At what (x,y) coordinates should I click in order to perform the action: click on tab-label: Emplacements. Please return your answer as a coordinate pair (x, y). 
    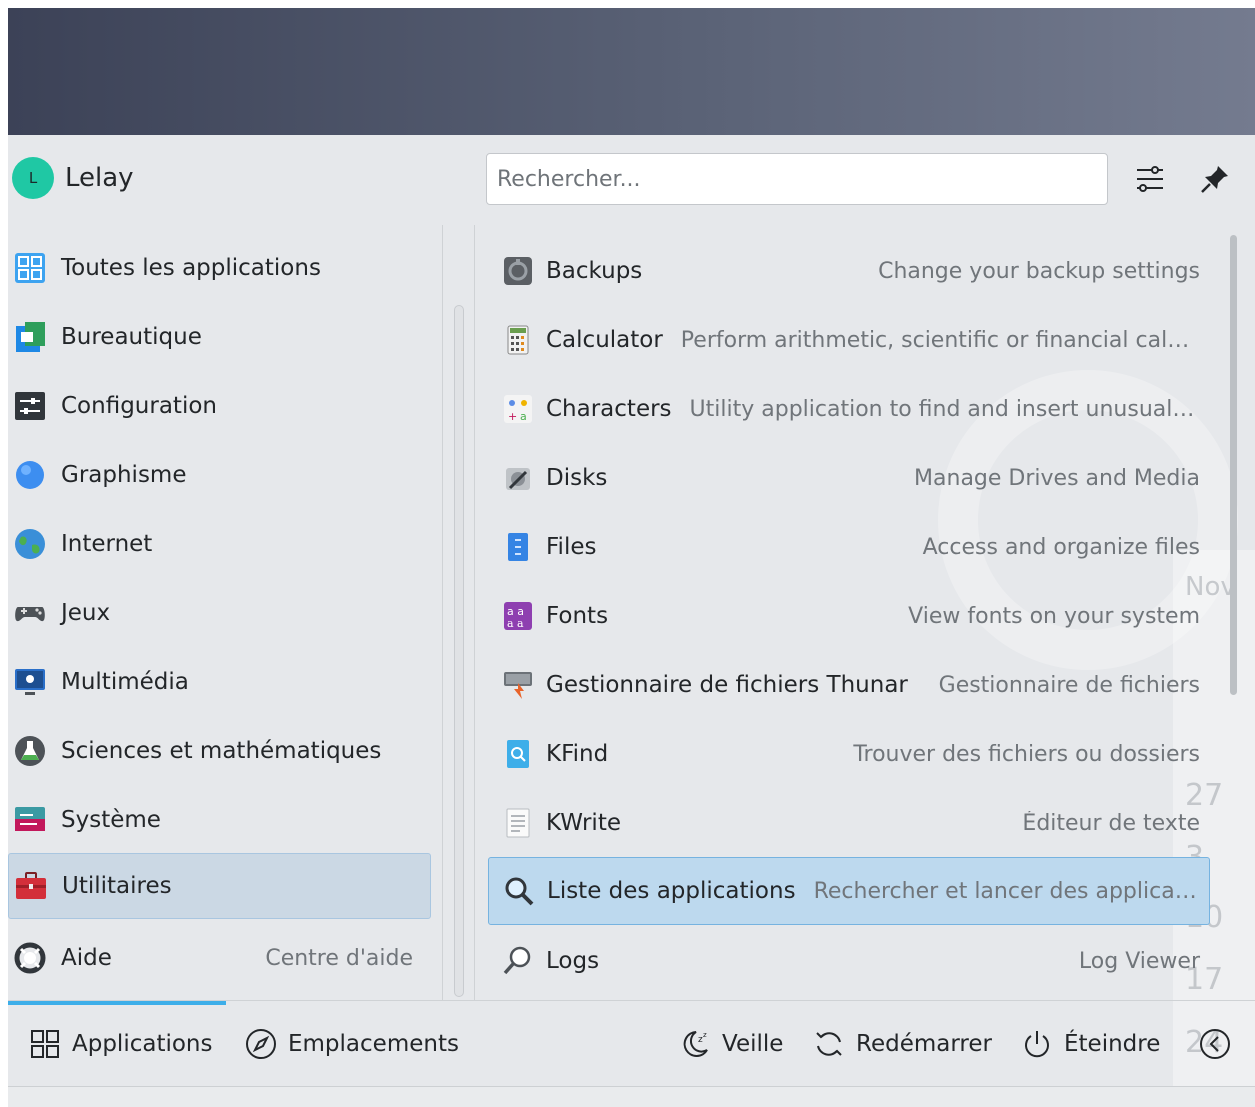
    Looking at the image, I should click on (373, 1044).